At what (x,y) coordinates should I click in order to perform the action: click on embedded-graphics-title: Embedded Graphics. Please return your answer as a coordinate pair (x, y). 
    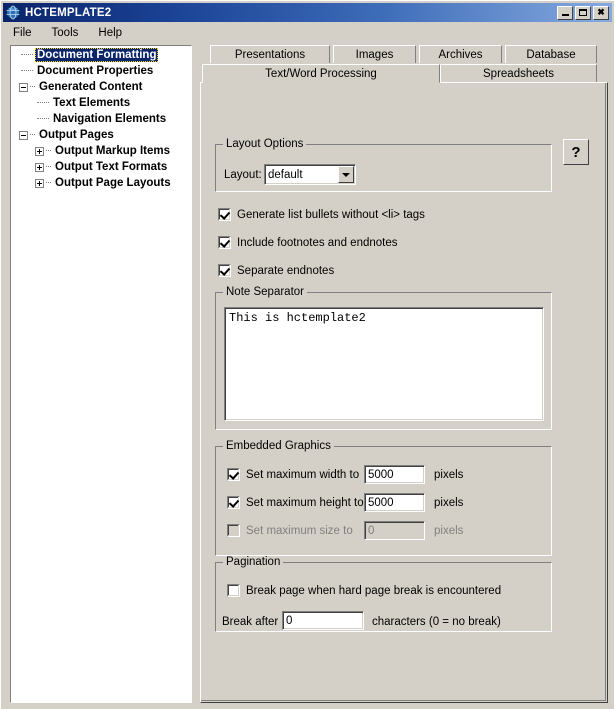
    Looking at the image, I should click on (278, 446).